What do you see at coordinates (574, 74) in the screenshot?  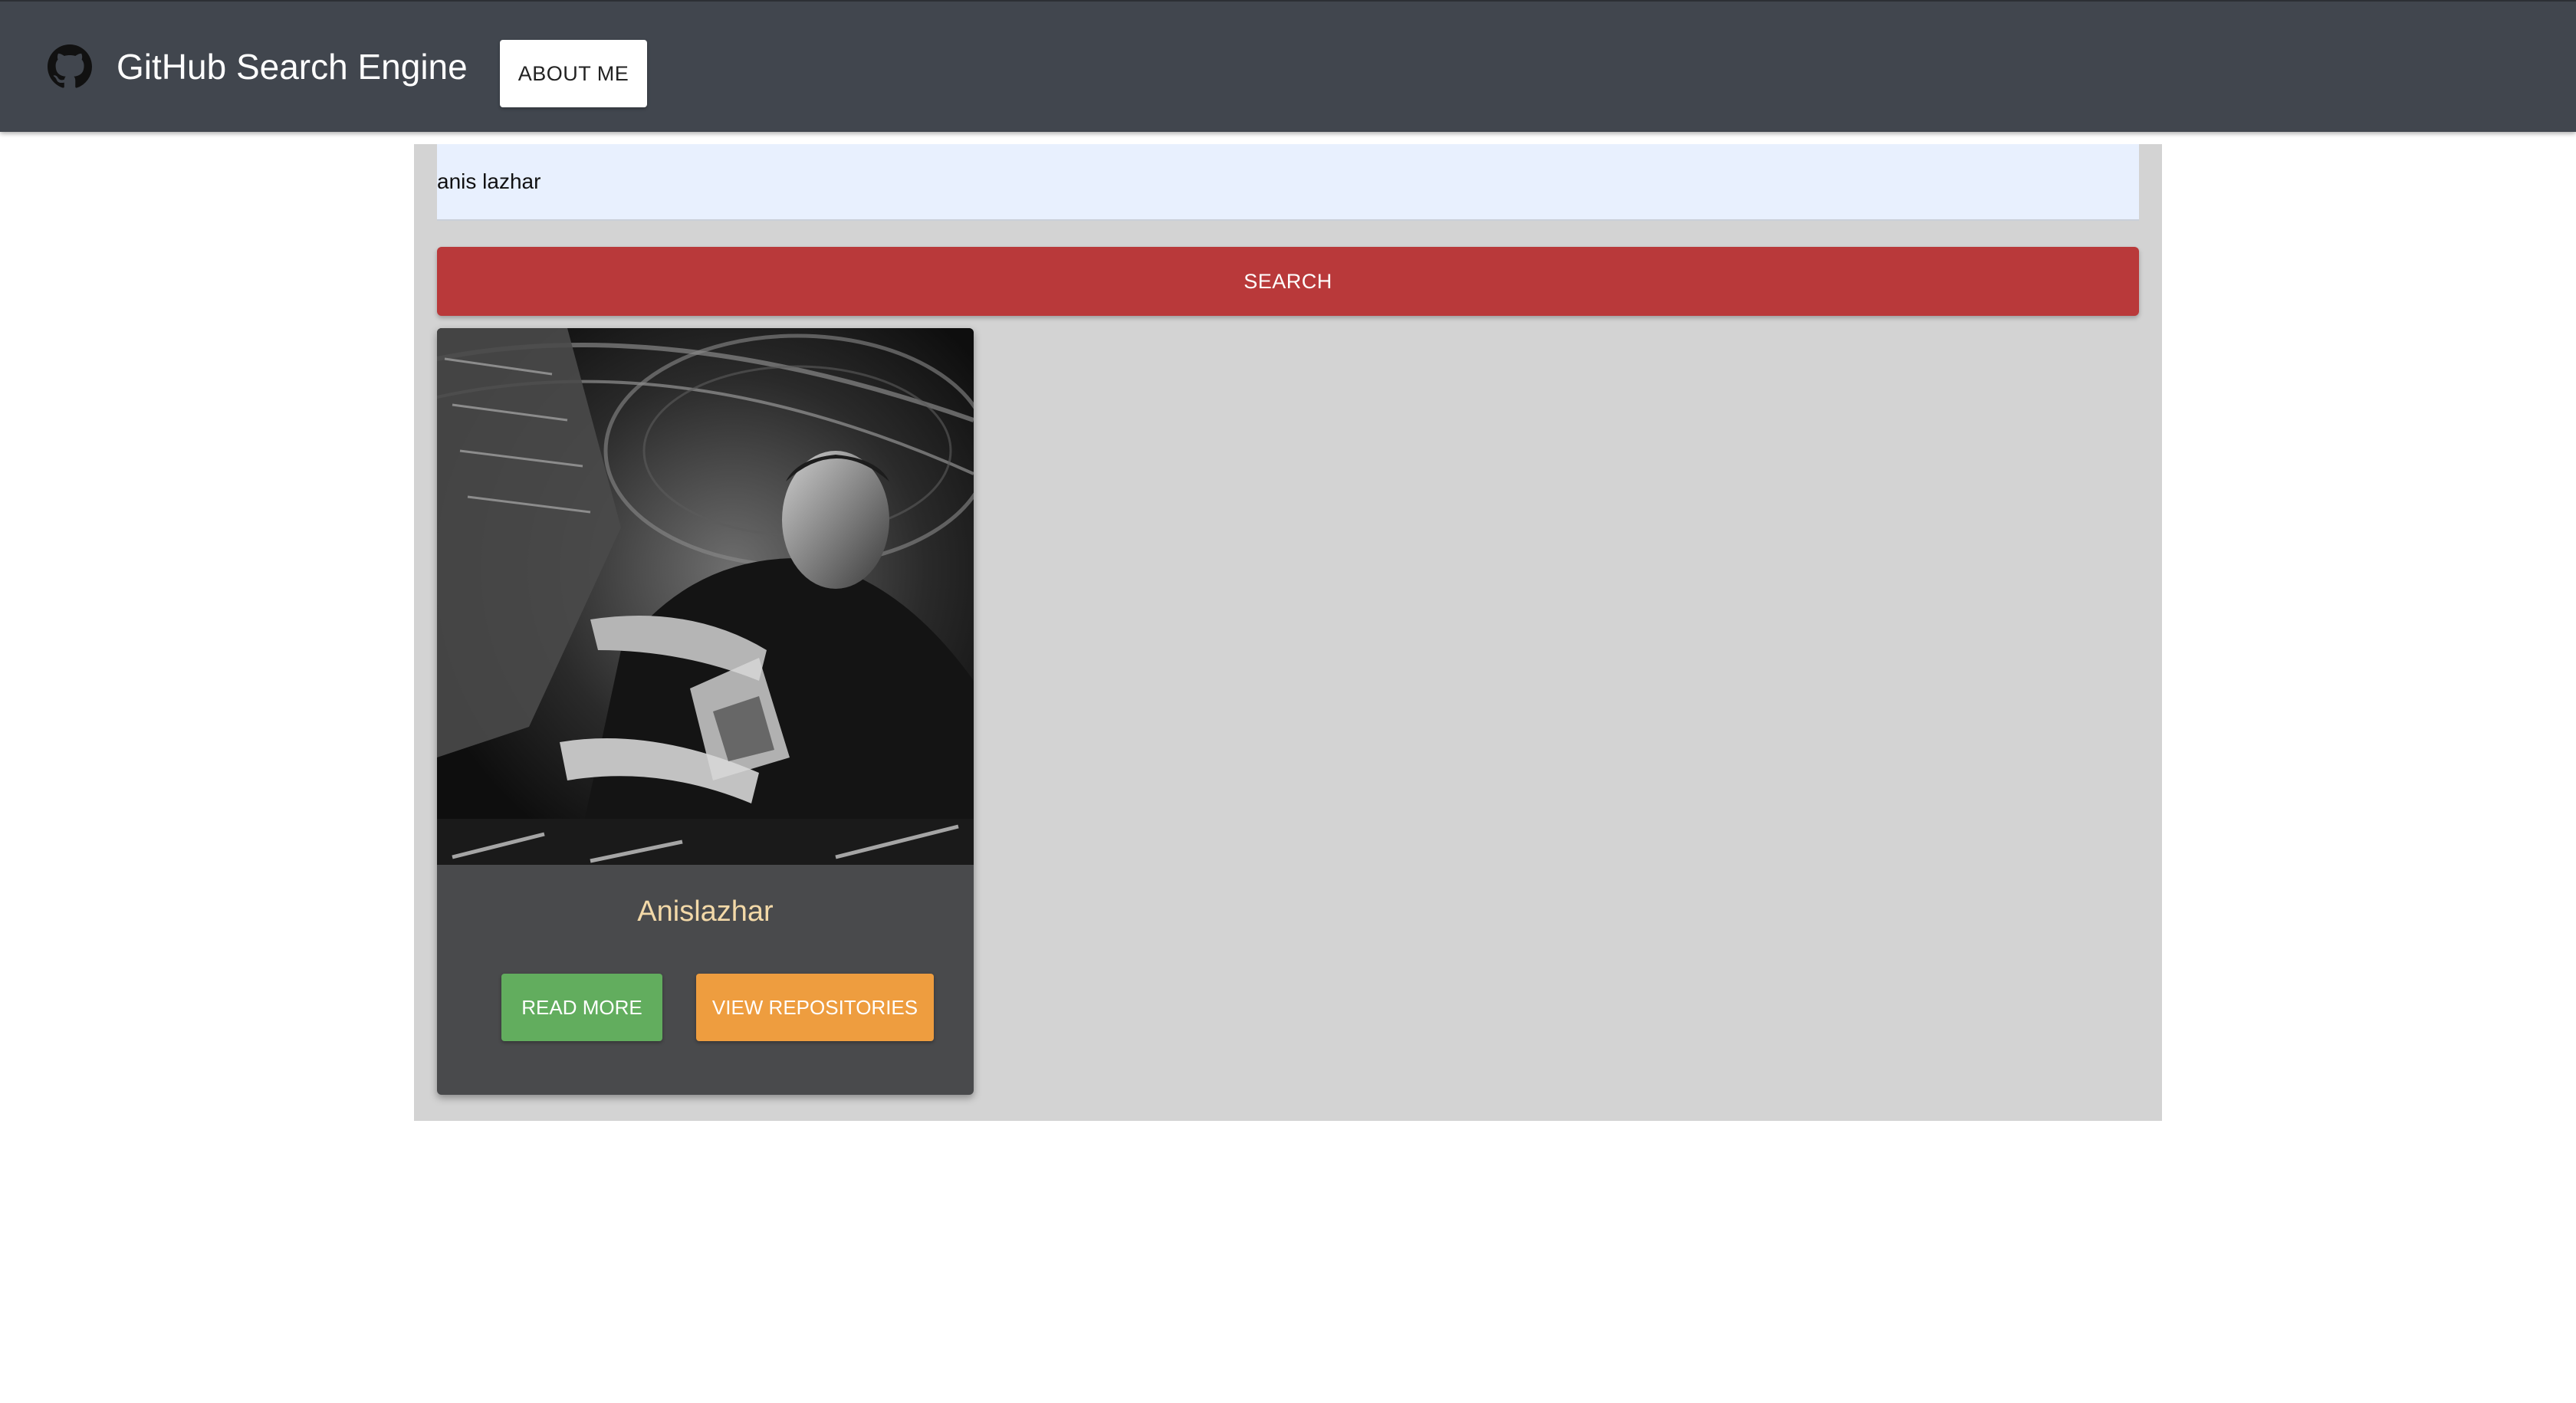 I see `about-me-button: ABOUT ME` at bounding box center [574, 74].